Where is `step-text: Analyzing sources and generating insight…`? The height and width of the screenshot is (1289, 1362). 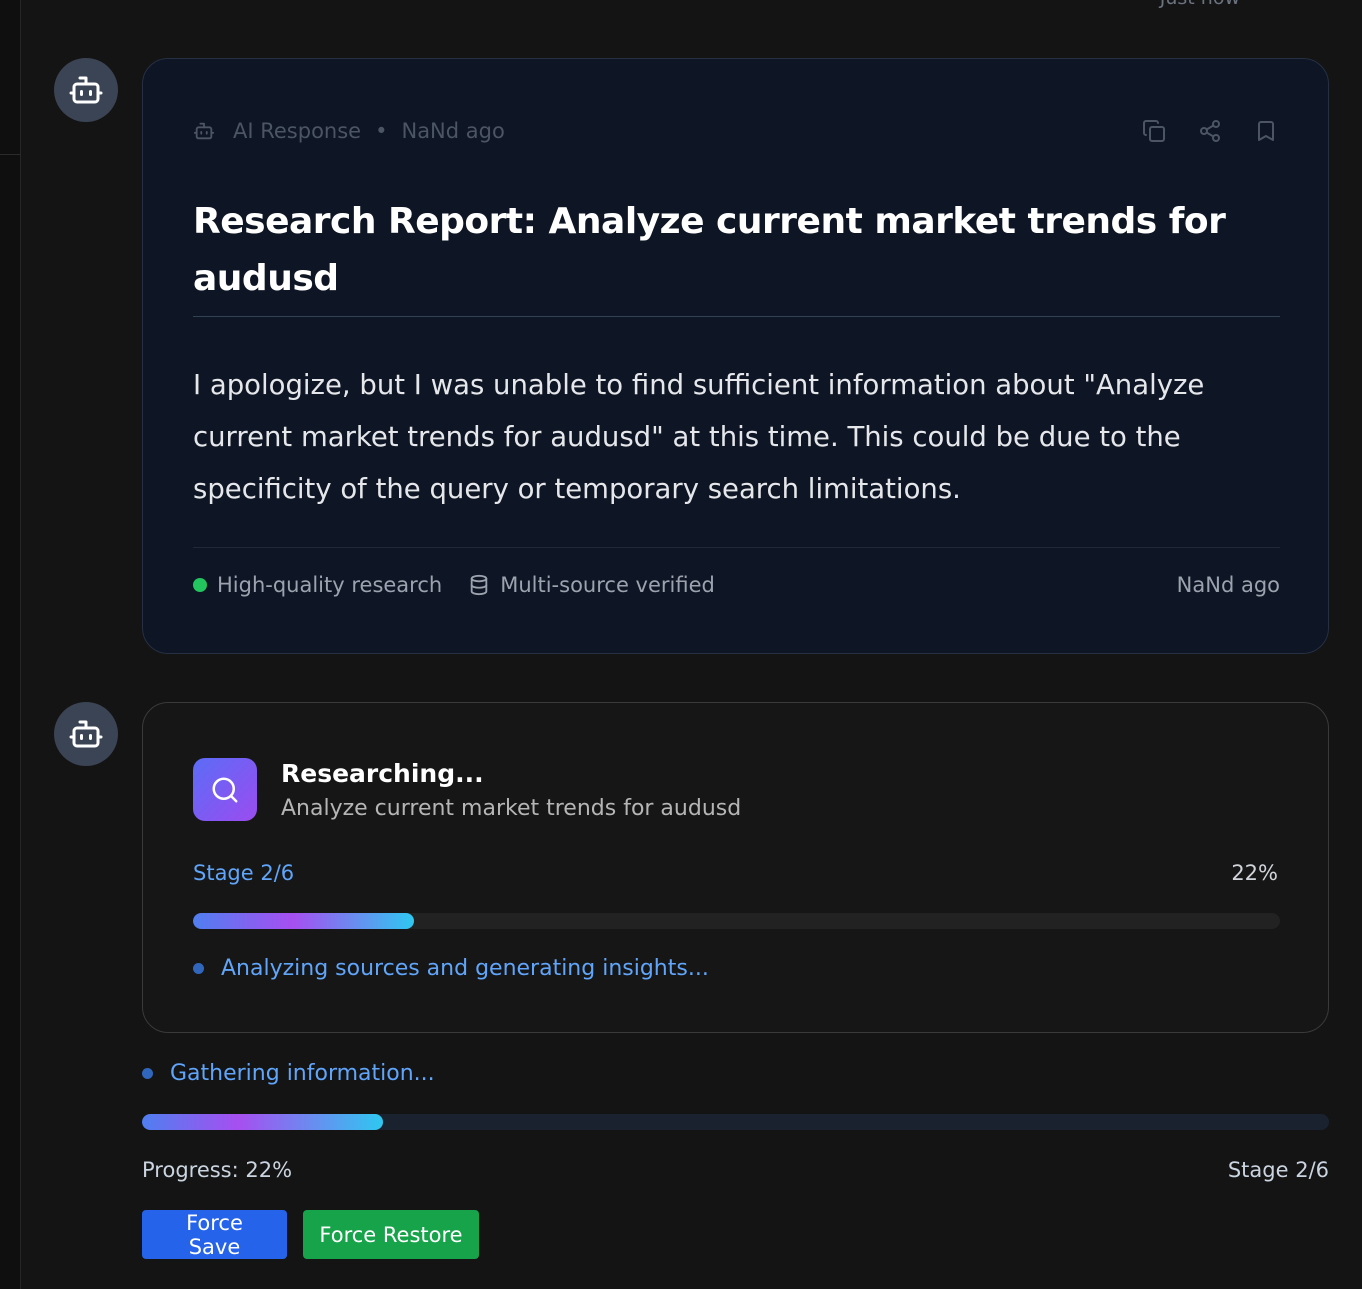 step-text: Analyzing sources and generating insight… is located at coordinates (465, 968).